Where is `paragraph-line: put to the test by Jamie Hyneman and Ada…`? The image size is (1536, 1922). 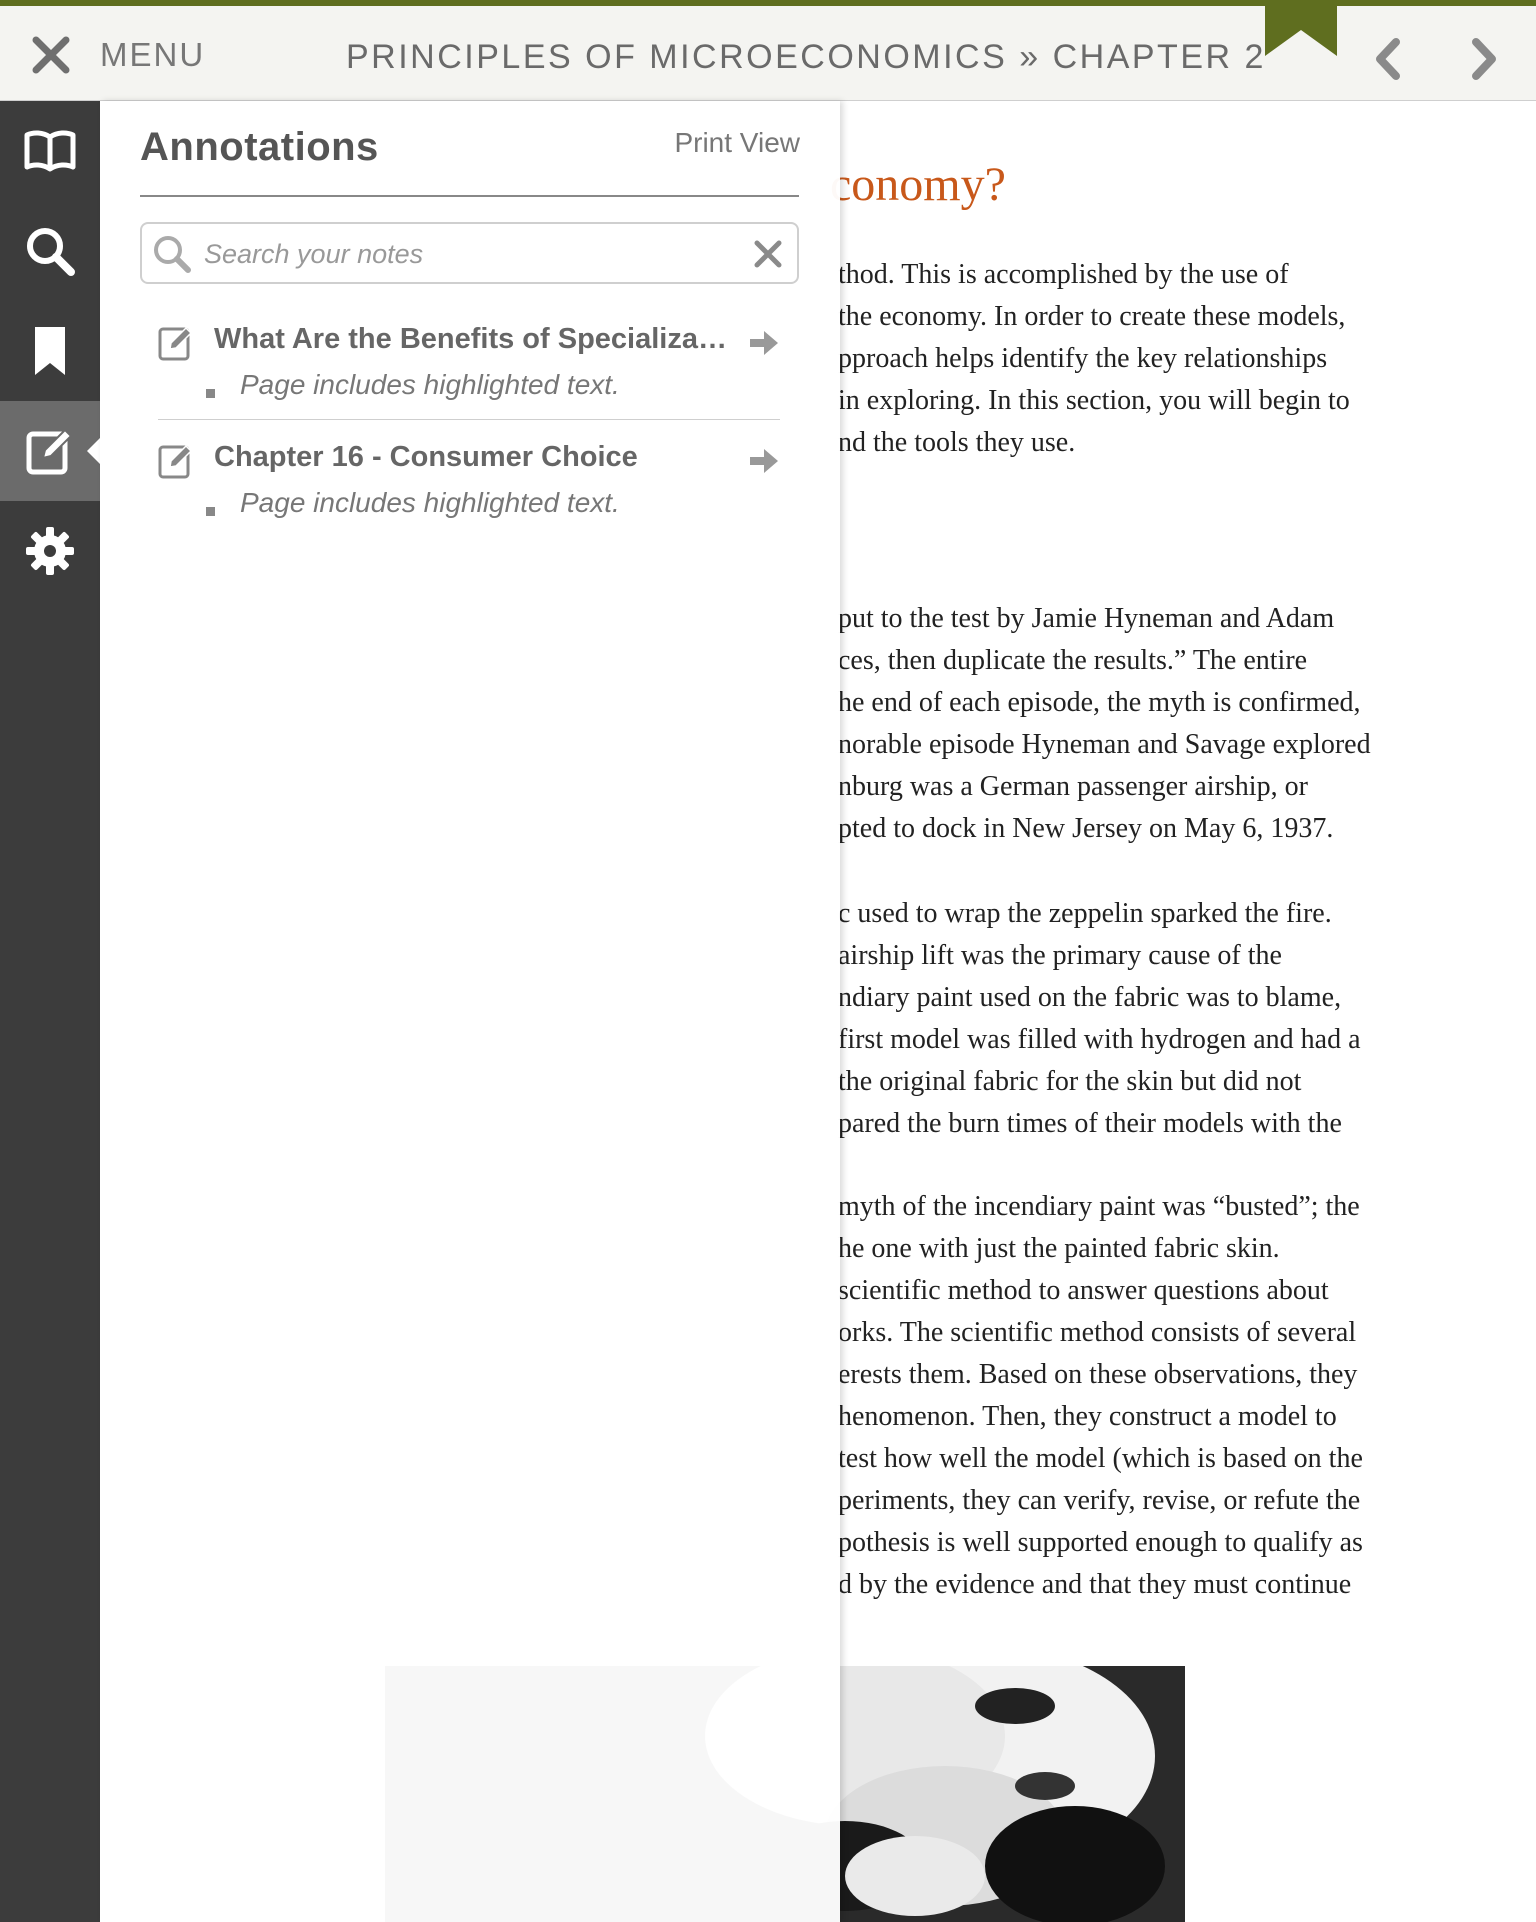 paragraph-line: put to the test by Jamie Hyneman and Ada… is located at coordinates (1086, 618).